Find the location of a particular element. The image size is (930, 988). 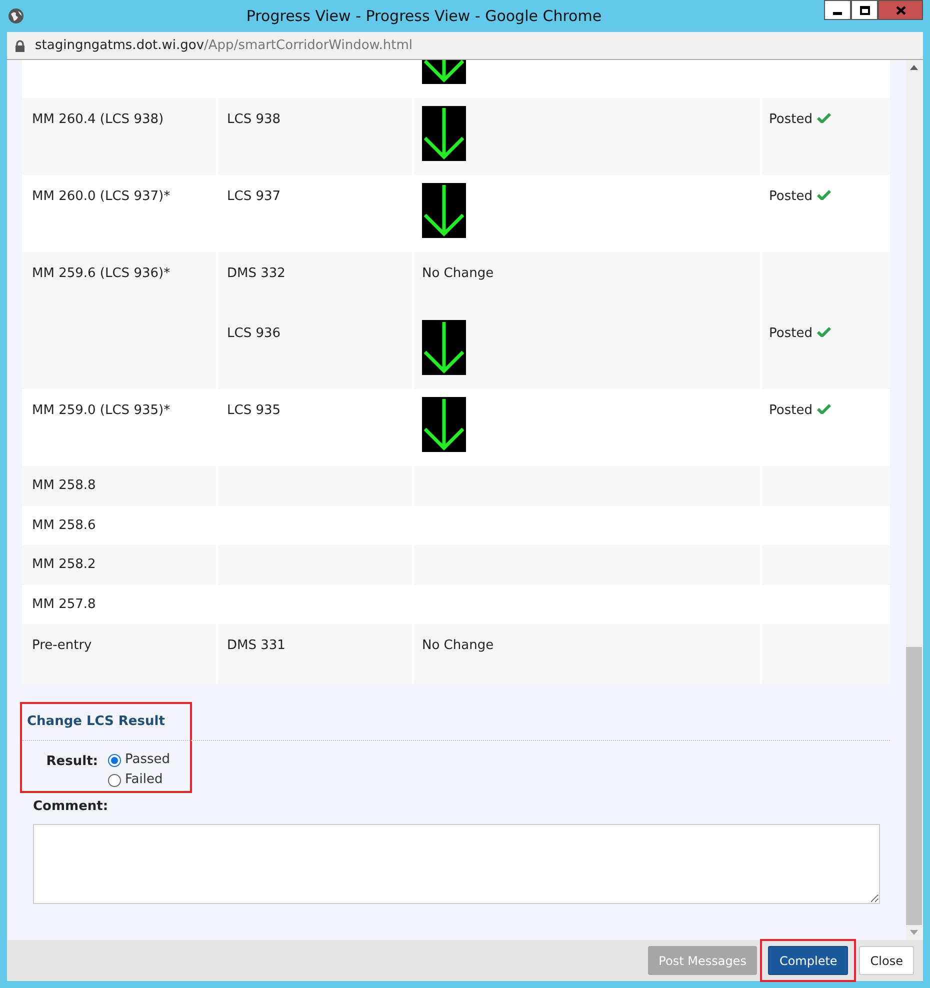

device-text: LCS 936 is located at coordinates (254, 334).